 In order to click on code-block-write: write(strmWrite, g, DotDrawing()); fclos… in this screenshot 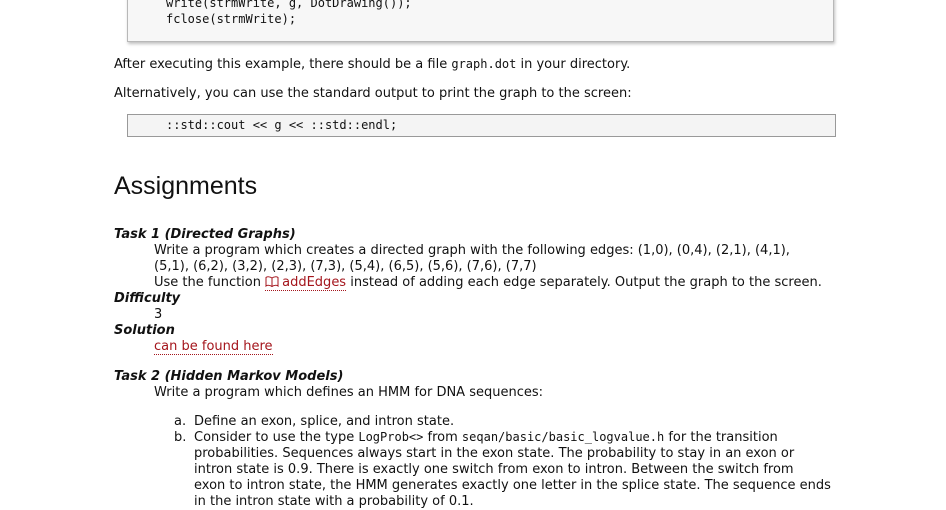, I will do `click(480, 21)`.